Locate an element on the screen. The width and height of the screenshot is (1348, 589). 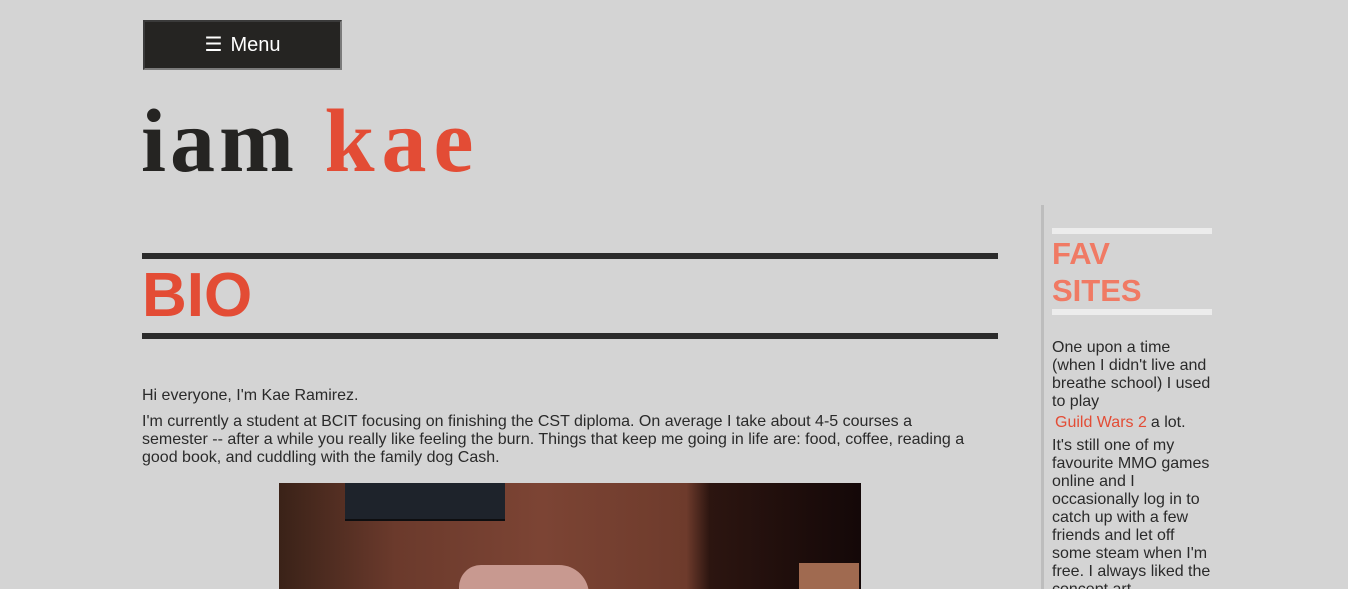
sidebar-bottom-rule is located at coordinates (1132, 312).